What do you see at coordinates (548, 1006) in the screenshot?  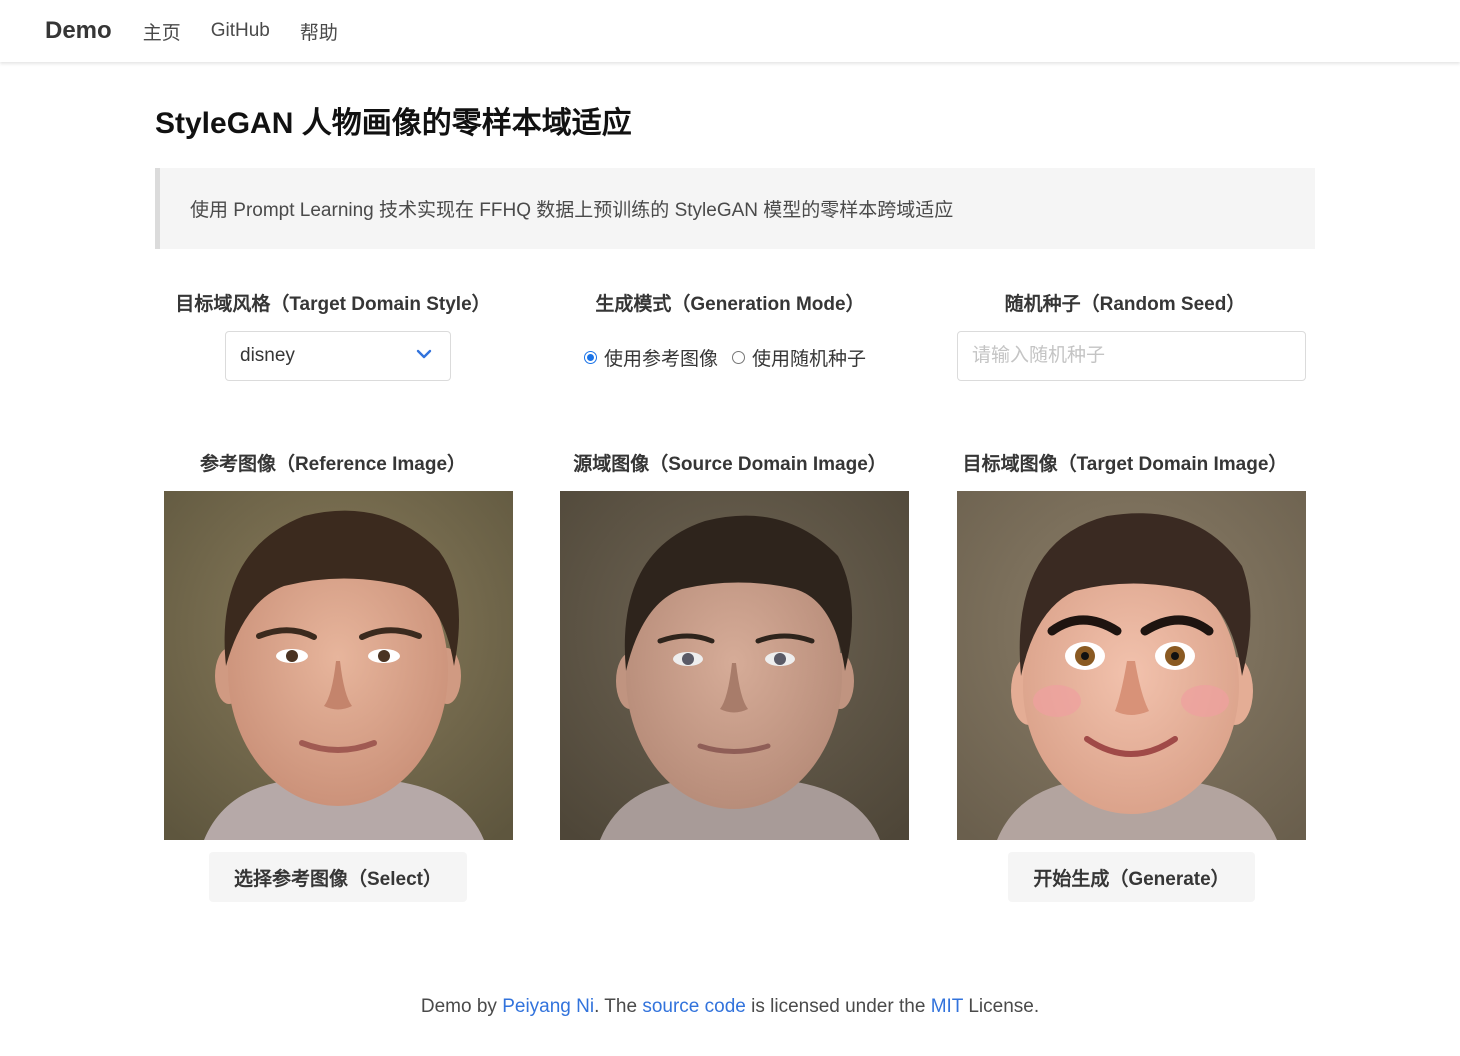 I see `author-link: Peiyang Ni` at bounding box center [548, 1006].